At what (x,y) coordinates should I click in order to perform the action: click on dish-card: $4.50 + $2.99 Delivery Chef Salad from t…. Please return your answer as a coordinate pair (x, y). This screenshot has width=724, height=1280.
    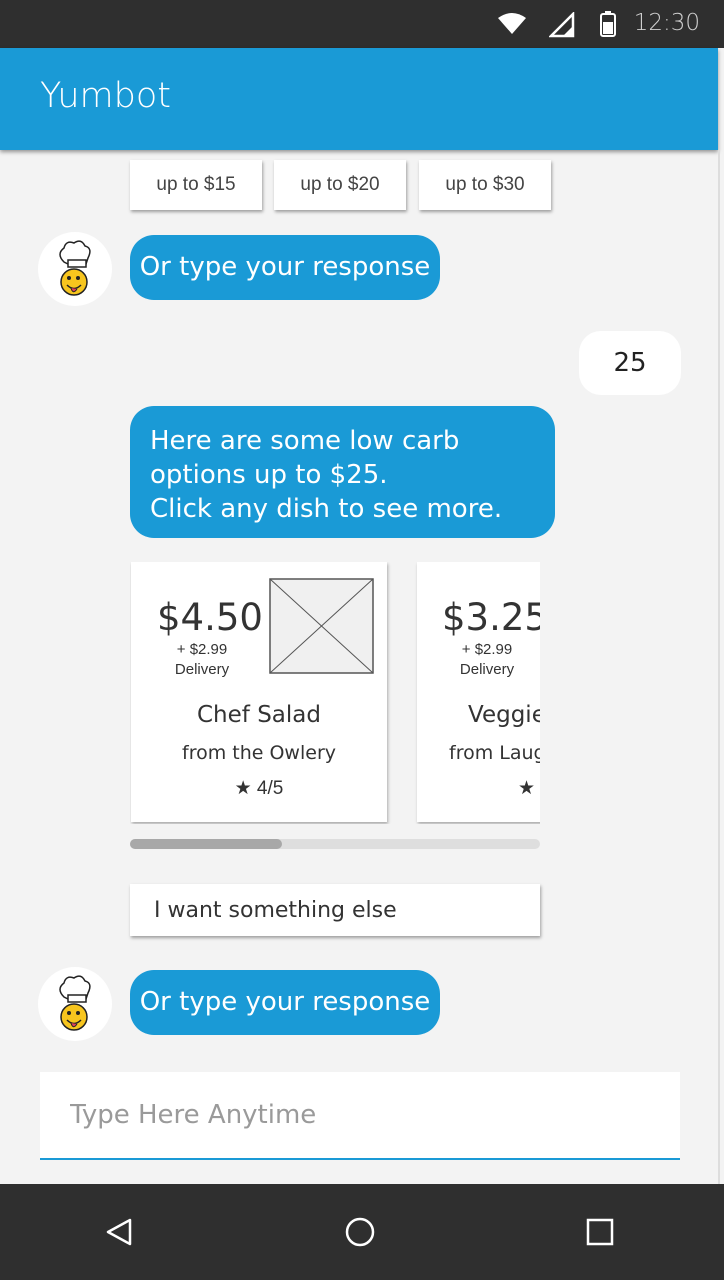
    Looking at the image, I should click on (259, 692).